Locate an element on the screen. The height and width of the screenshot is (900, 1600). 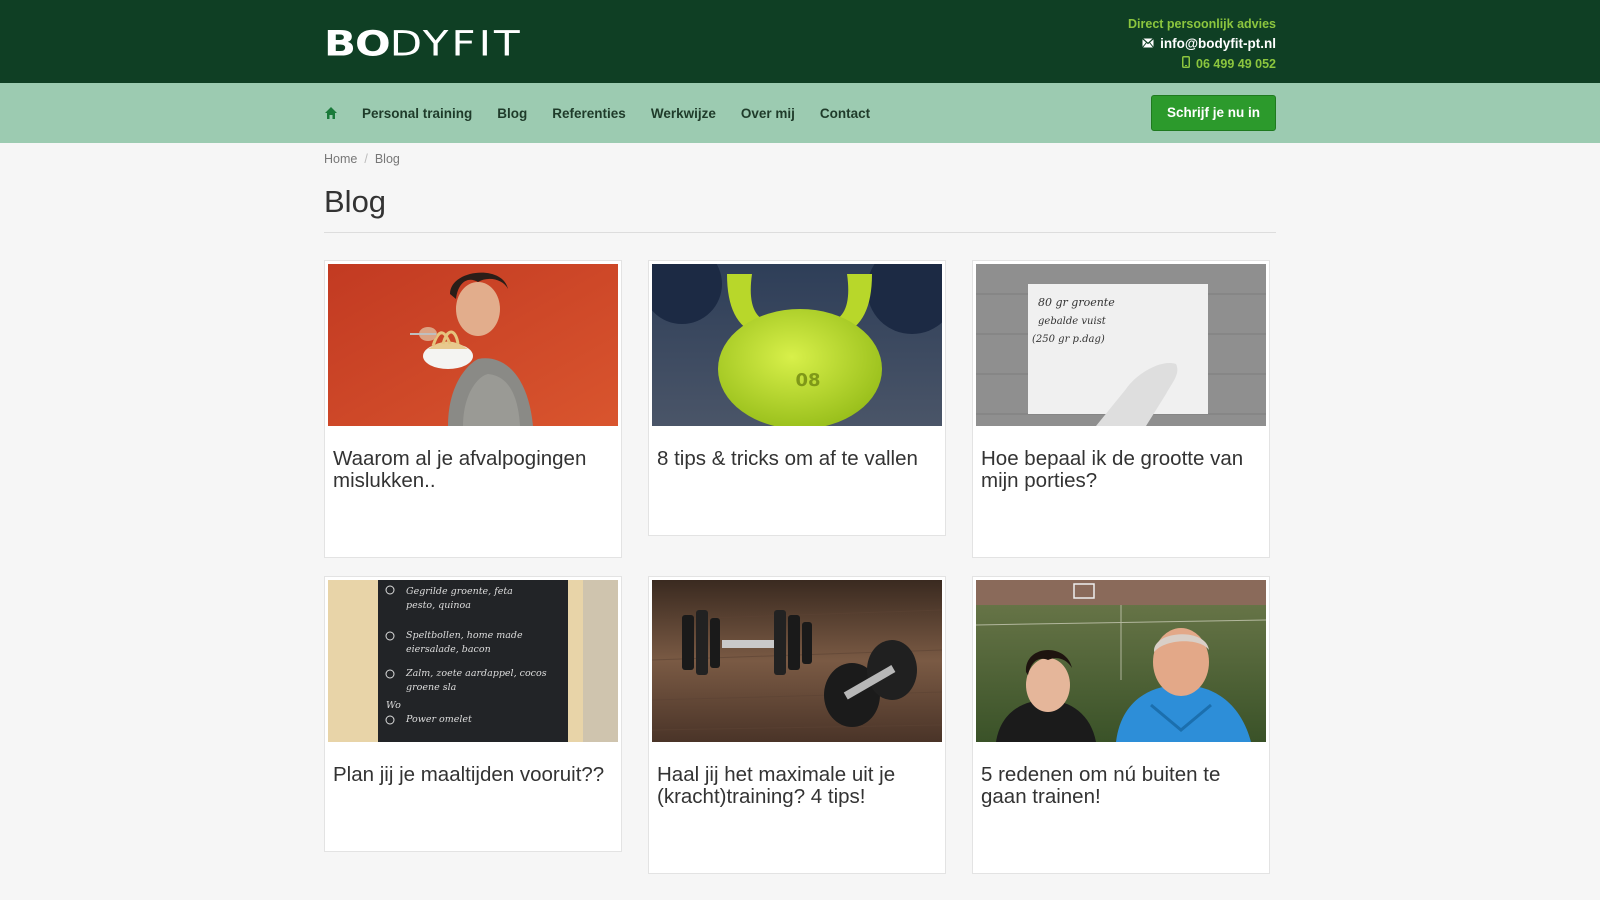
chalk-line-6: groene sla is located at coordinates (431, 687).